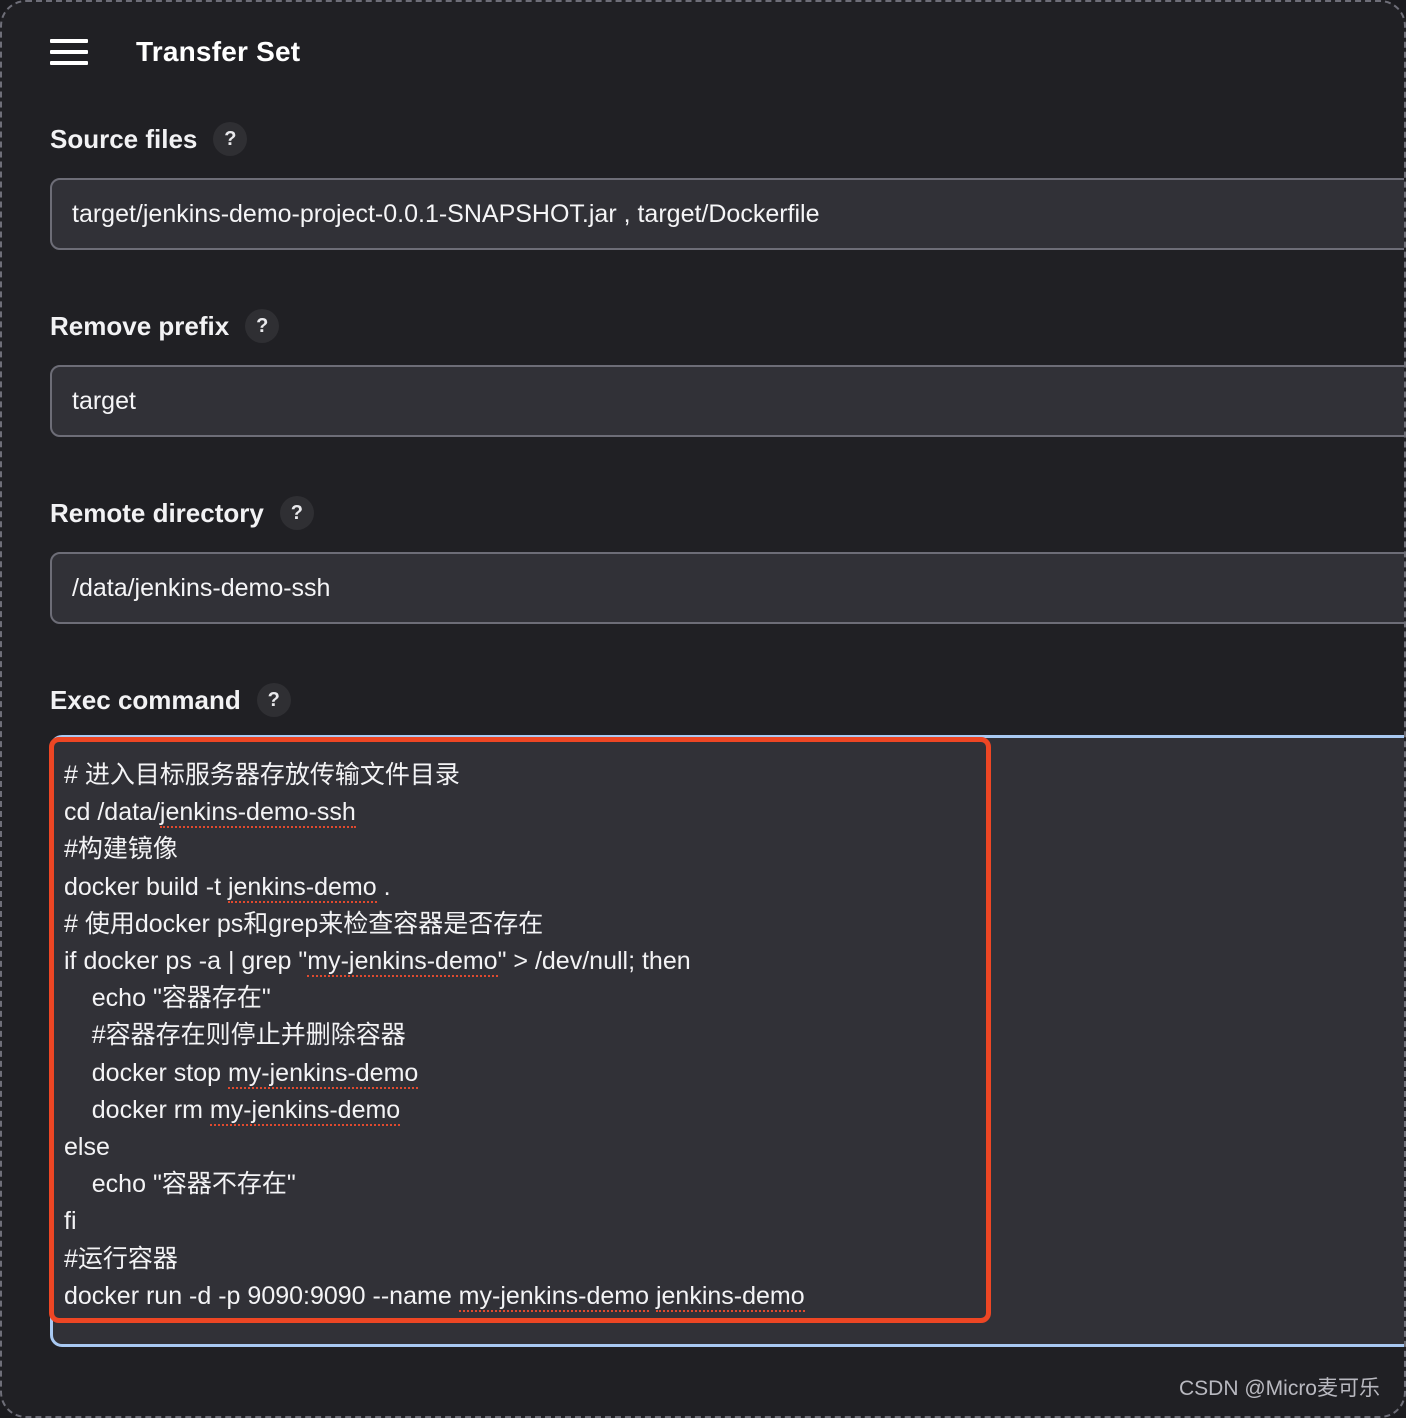 The height and width of the screenshot is (1418, 1406). I want to click on source-files-input, so click(727, 214).